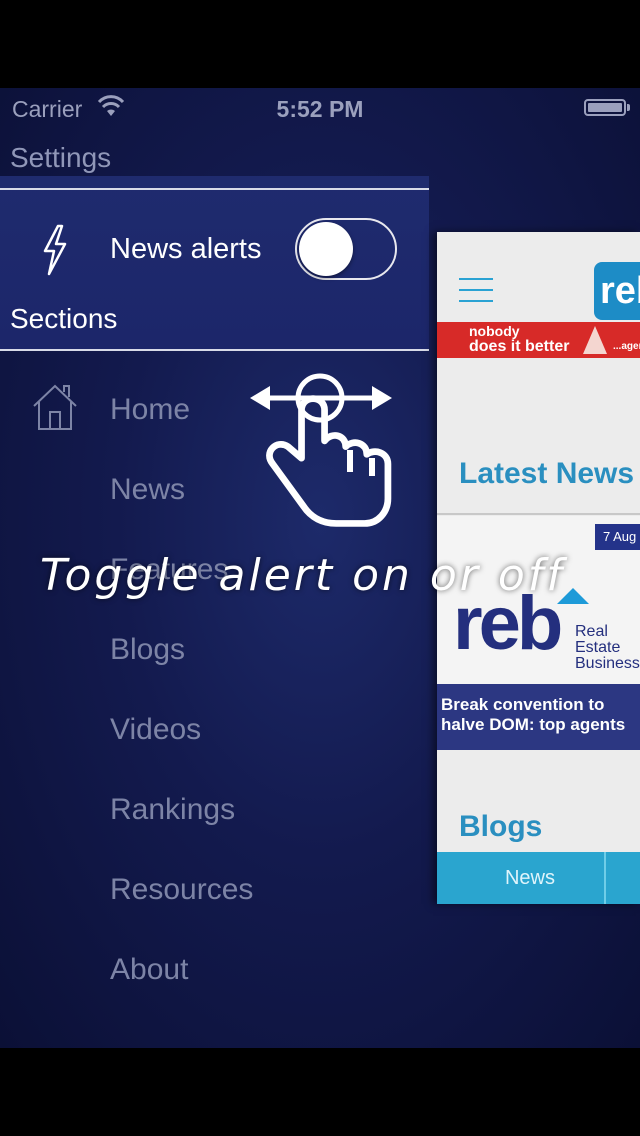 Image resolution: width=640 pixels, height=1136 pixels. Describe the element at coordinates (519, 346) in the screenshot. I see `ad-line-2: does it better` at that location.